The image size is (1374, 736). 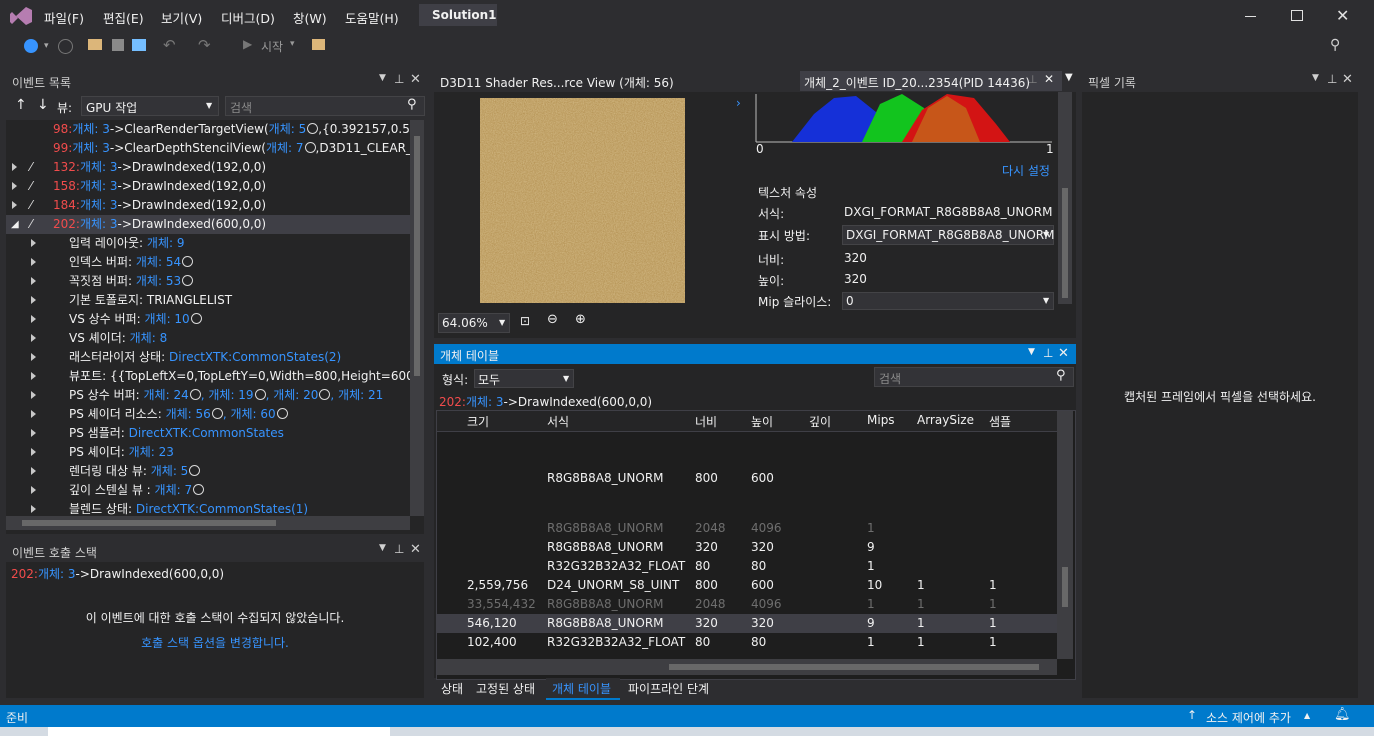 I want to click on save-icon, so click(x=118, y=45).